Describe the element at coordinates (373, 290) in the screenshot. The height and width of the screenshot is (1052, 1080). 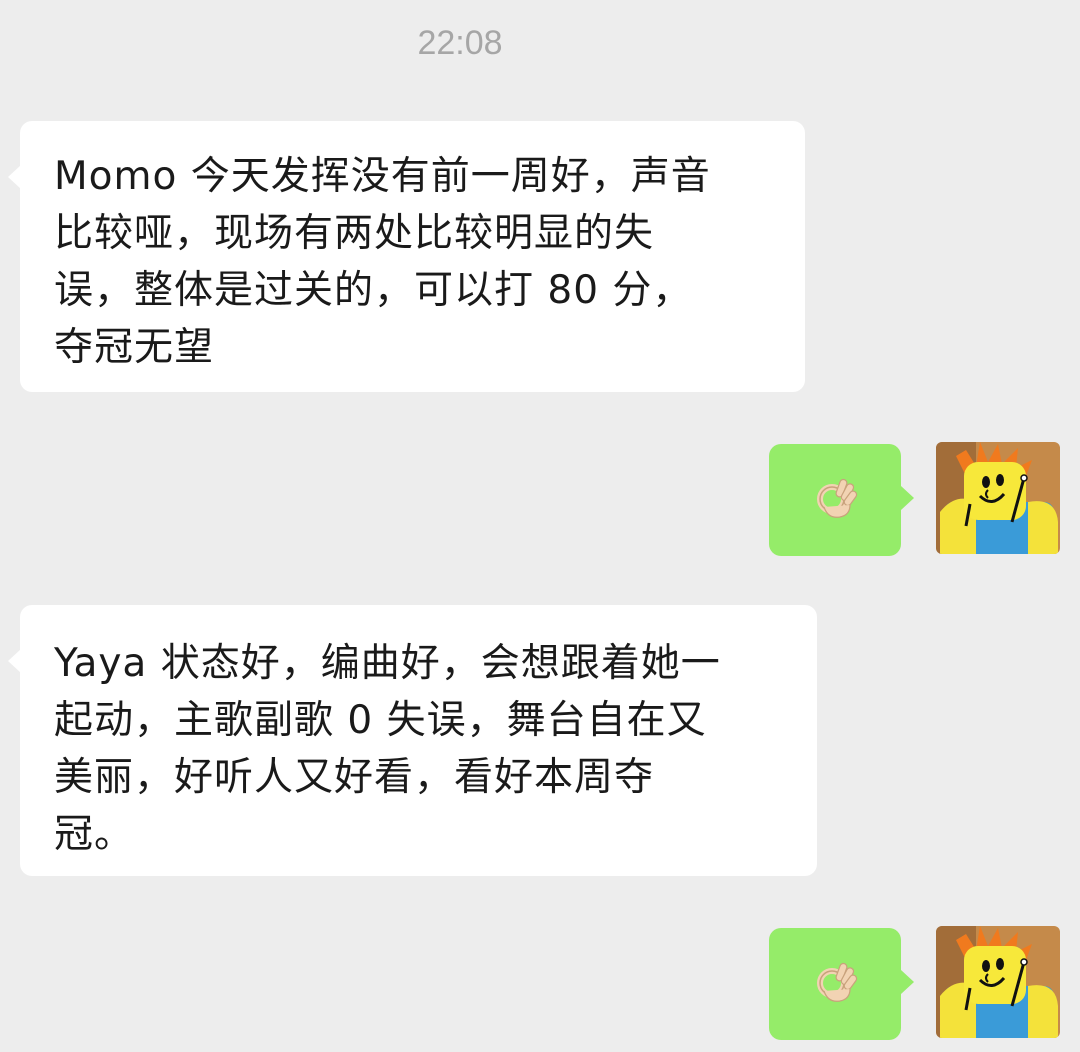
I see `message-line: 误，整体是过关的，可以打 80 分，` at that location.